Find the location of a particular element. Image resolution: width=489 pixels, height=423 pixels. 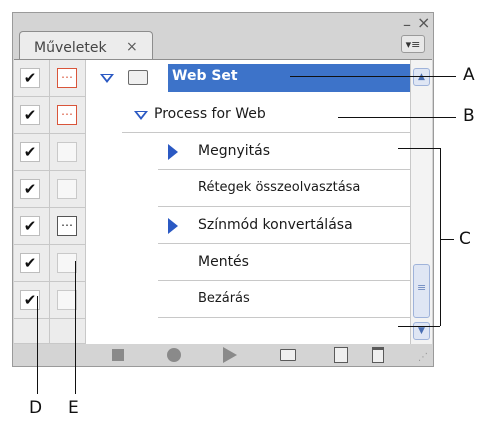

action-name: Process for Web is located at coordinates (210, 114).